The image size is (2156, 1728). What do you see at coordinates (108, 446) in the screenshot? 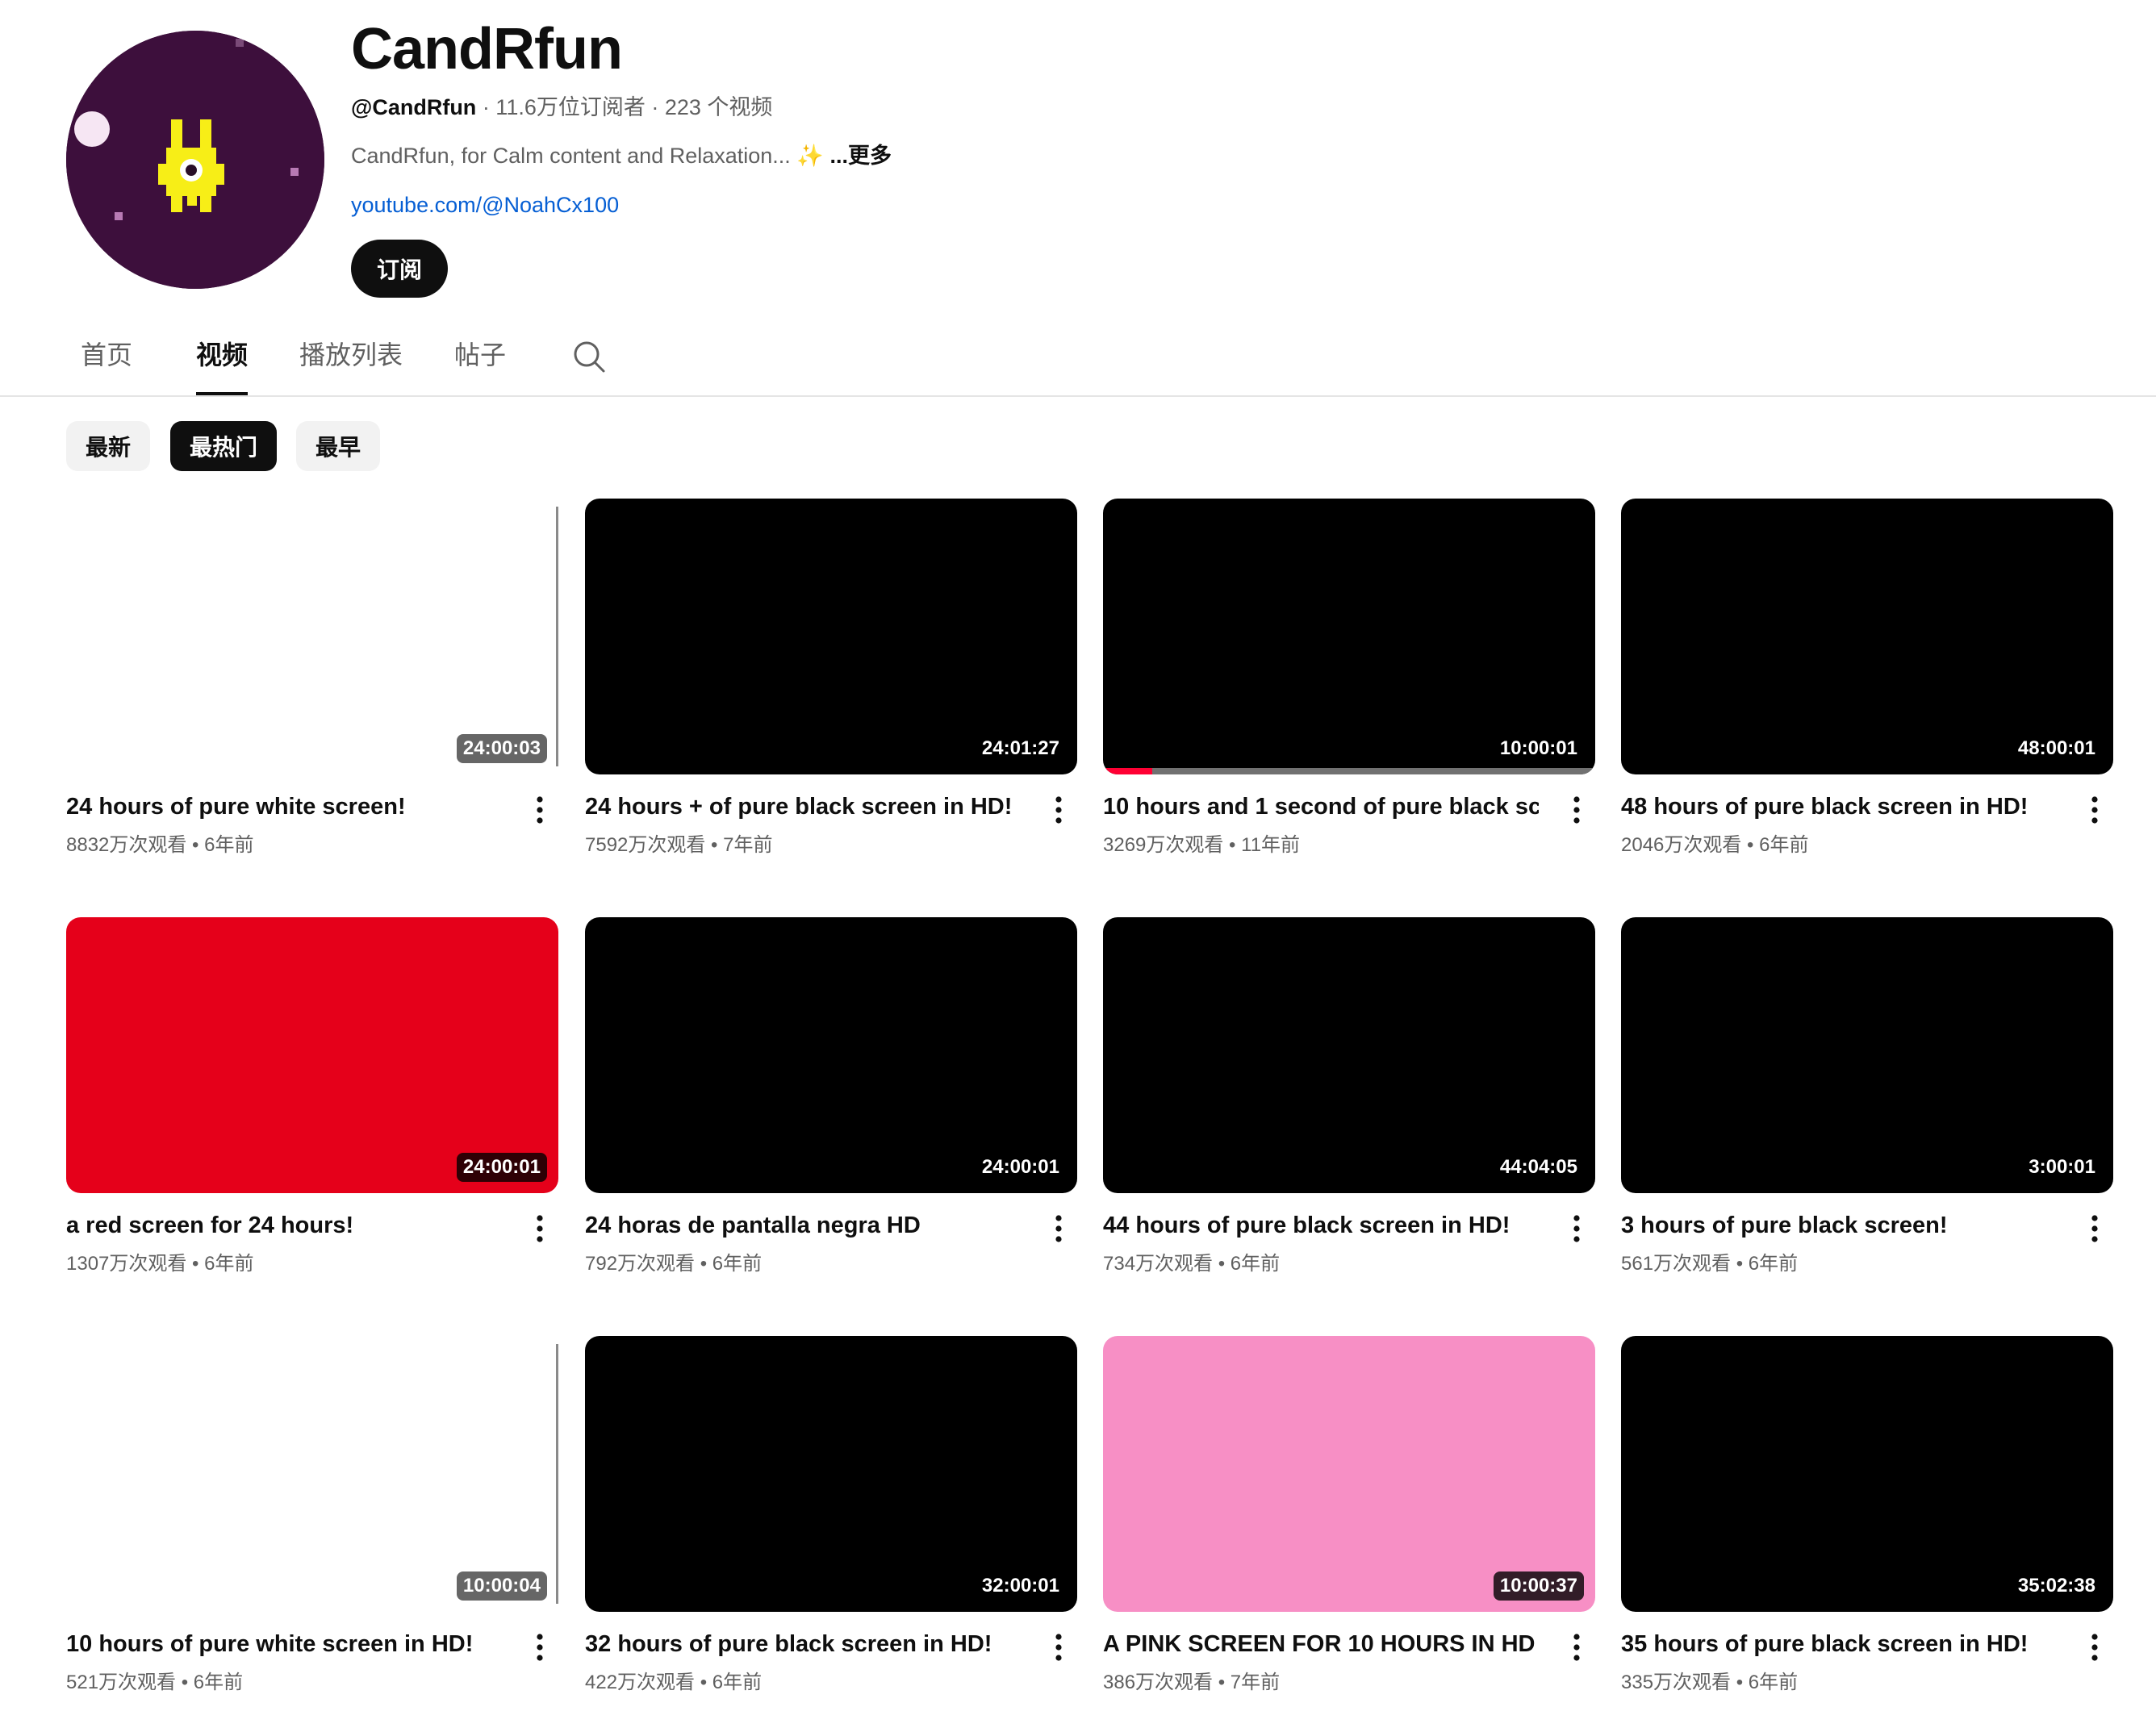
I see `chip-latest: 最新` at bounding box center [108, 446].